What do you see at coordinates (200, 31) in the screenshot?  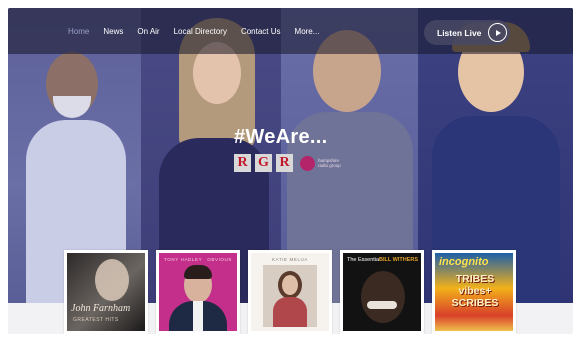 I see `nav-item-local-directory: Local Directory` at bounding box center [200, 31].